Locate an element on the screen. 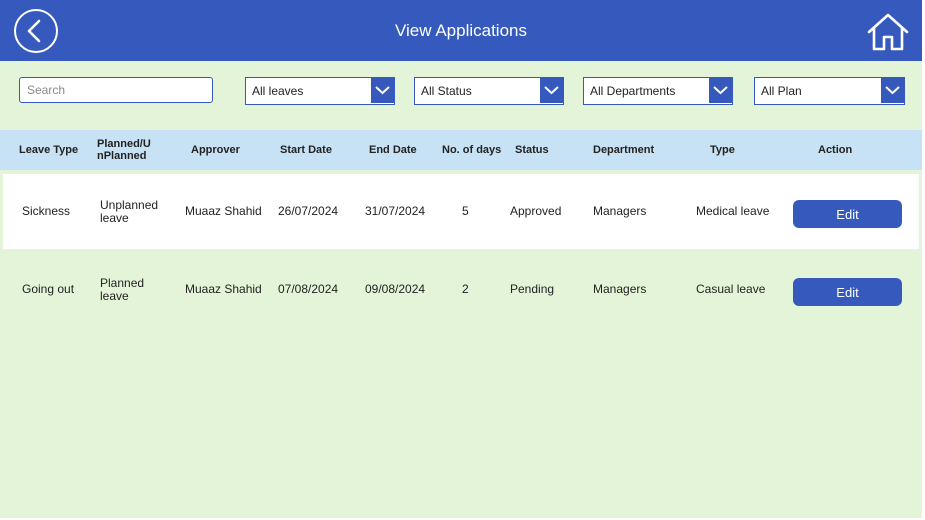 The width and height of the screenshot is (925, 520). department-dropdown: All Departments is located at coordinates (658, 91).